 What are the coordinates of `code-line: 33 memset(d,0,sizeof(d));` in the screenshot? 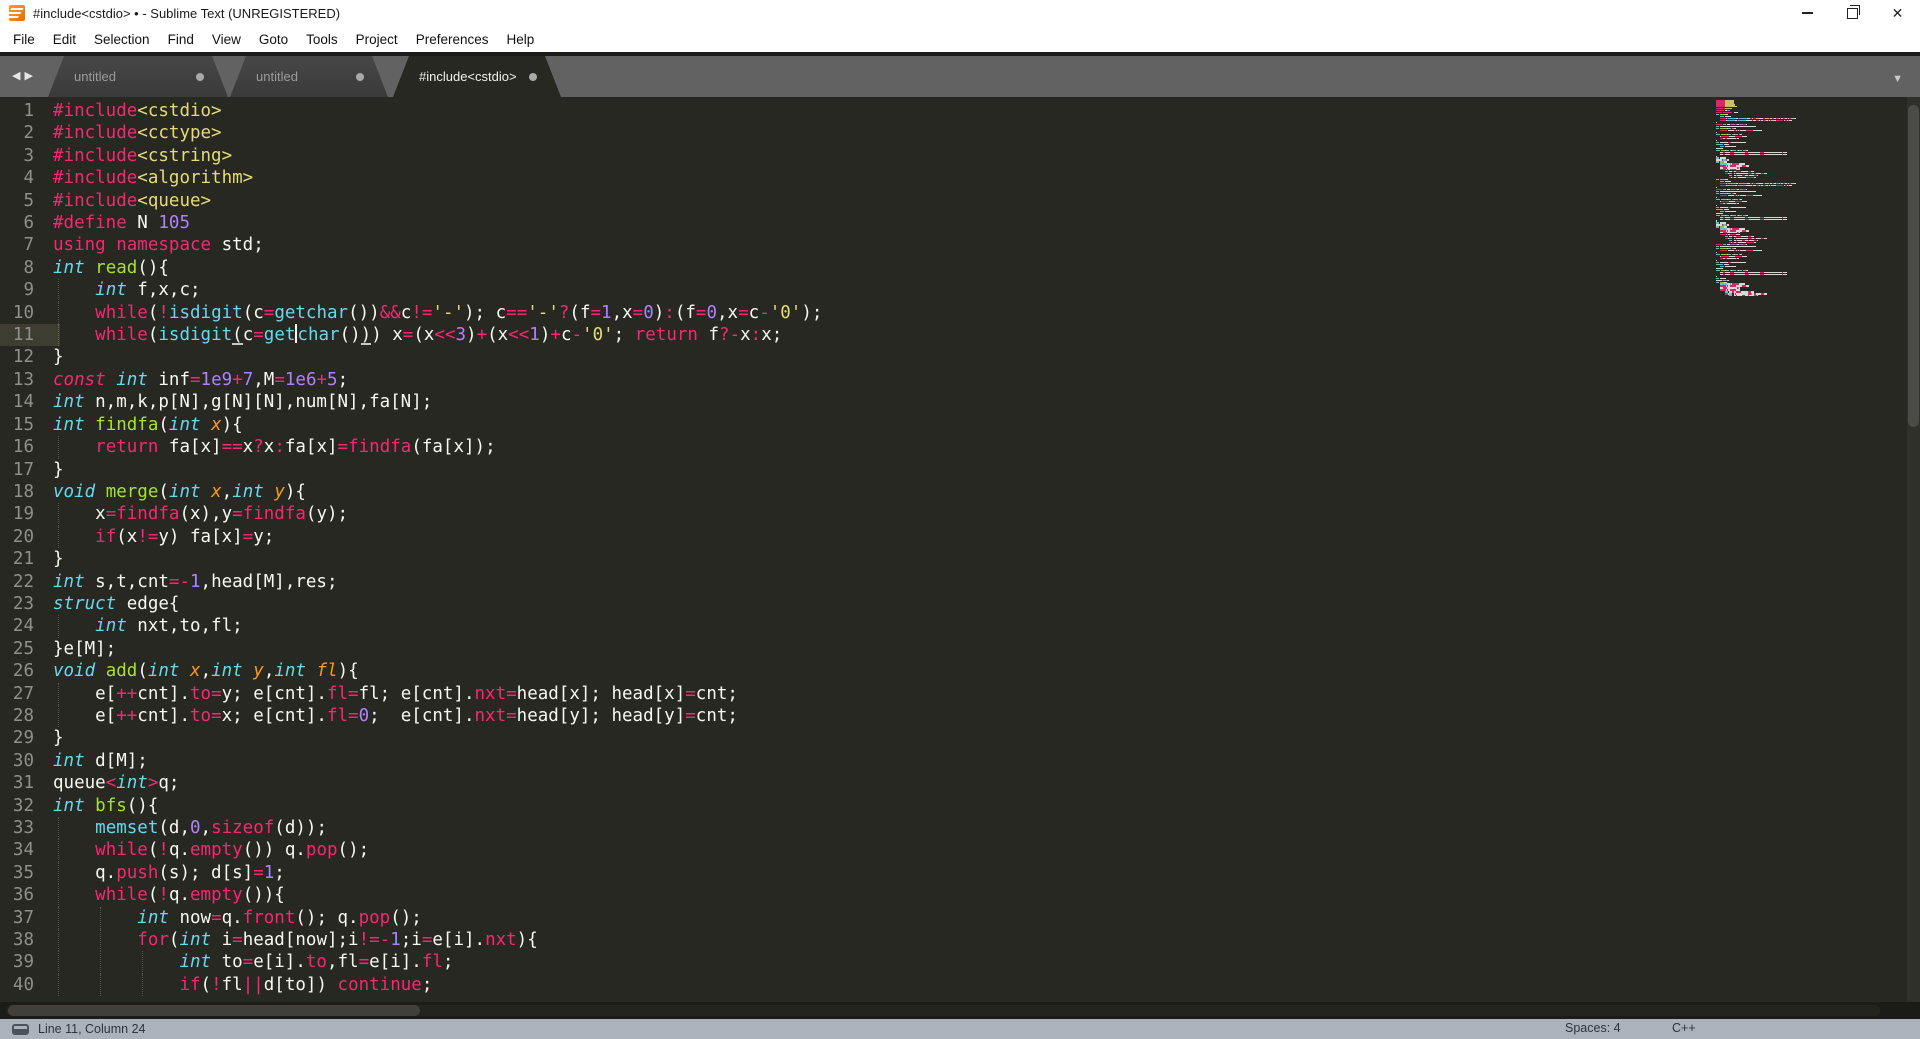 It's located at (960, 828).